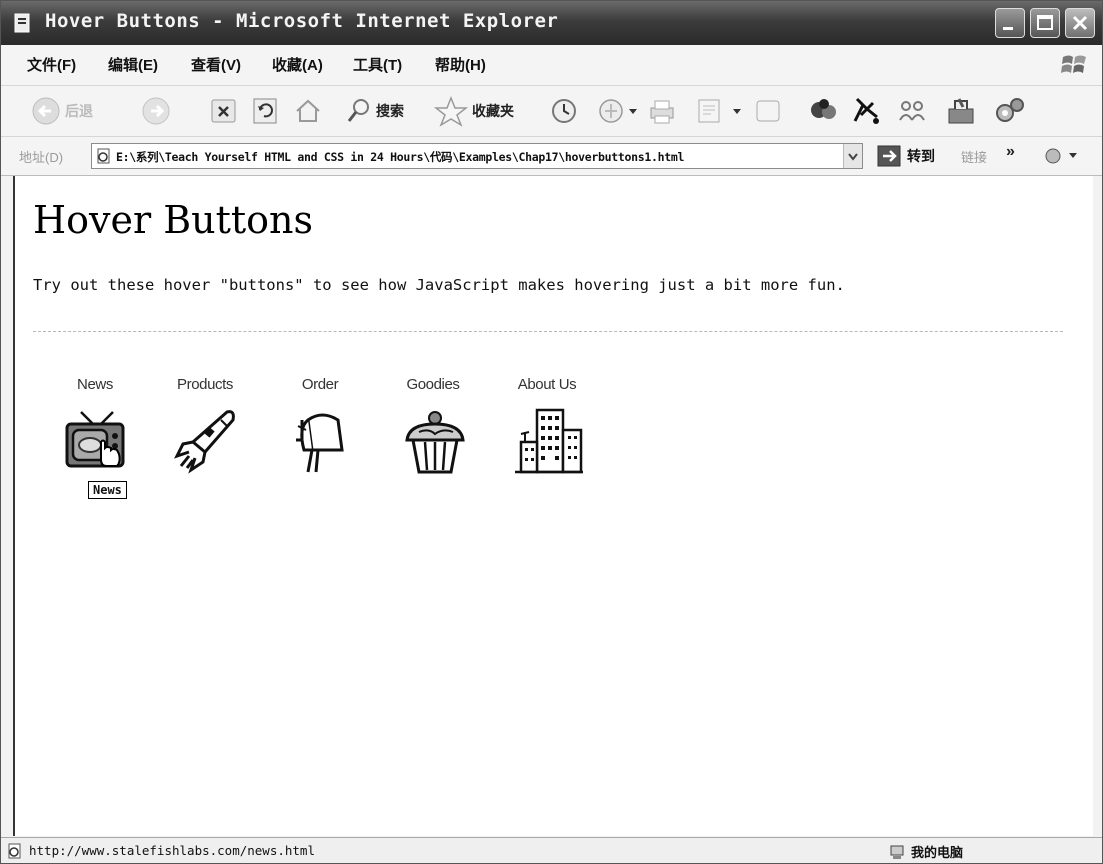 The image size is (1103, 864). Describe the element at coordinates (1010, 23) in the screenshot. I see `minimize-button` at that location.